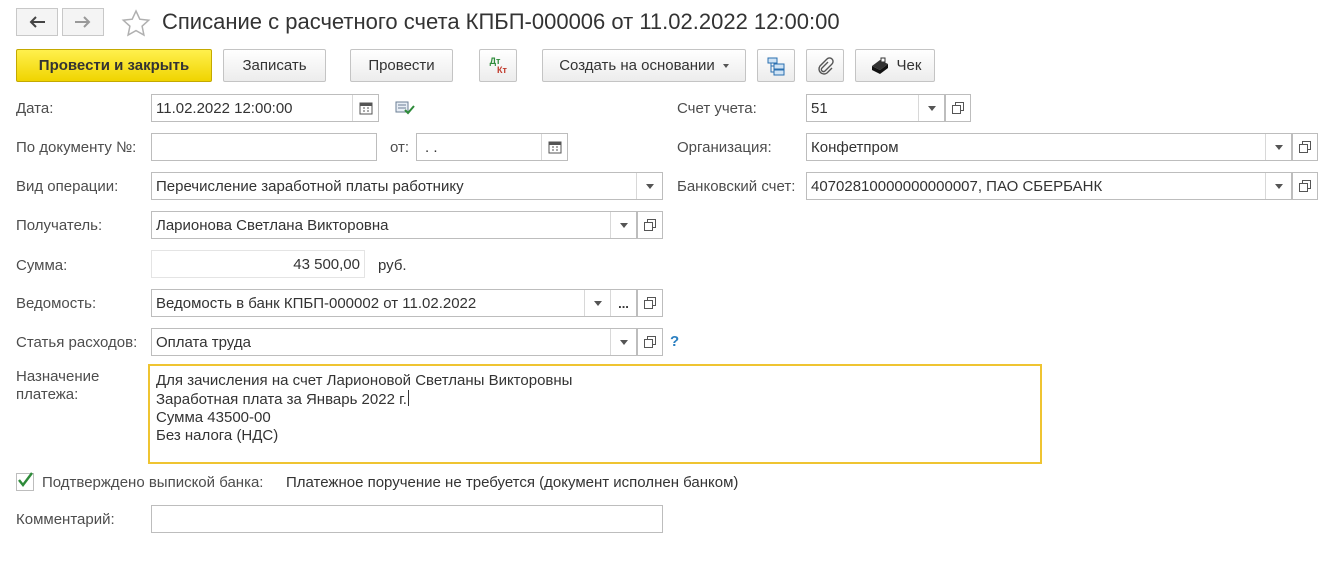  I want to click on comment-label: Комментарий:, so click(65, 519).